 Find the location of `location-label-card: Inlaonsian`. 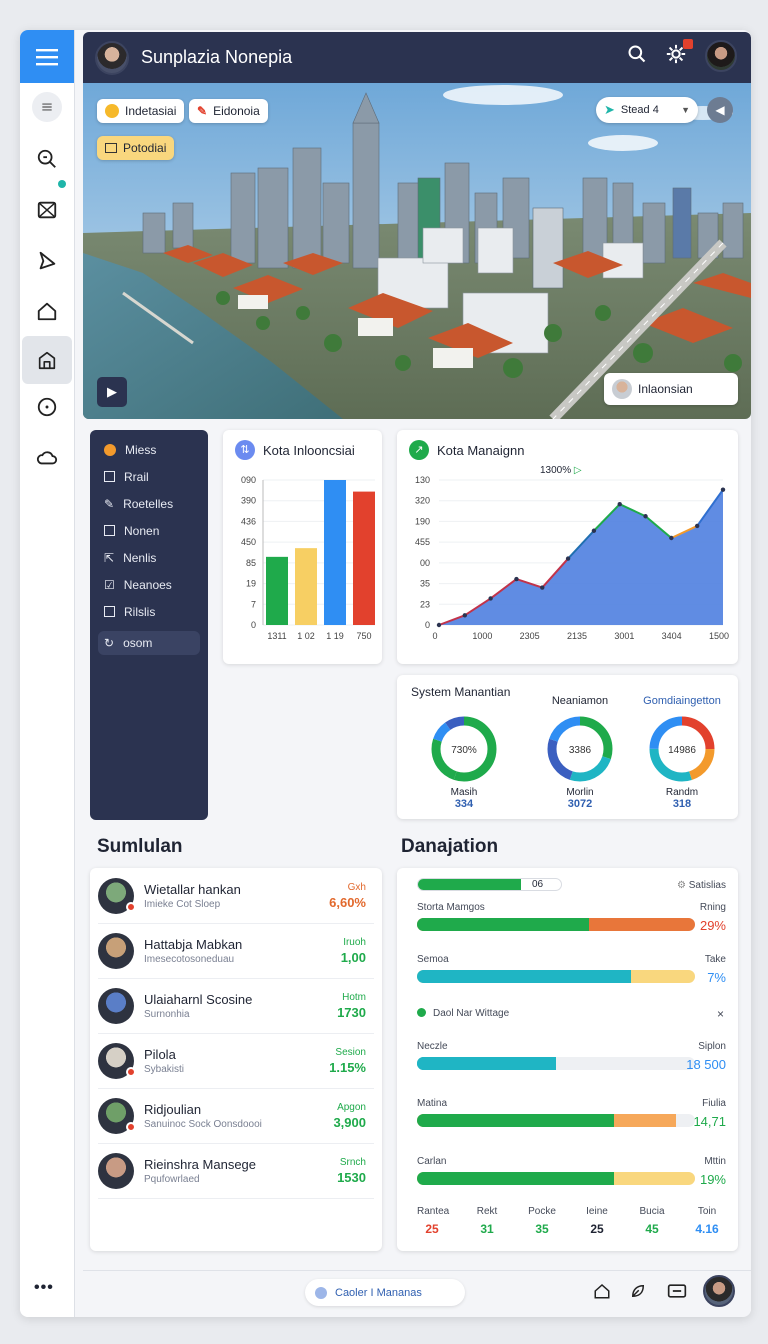

location-label-card: Inlaonsian is located at coordinates (671, 389).